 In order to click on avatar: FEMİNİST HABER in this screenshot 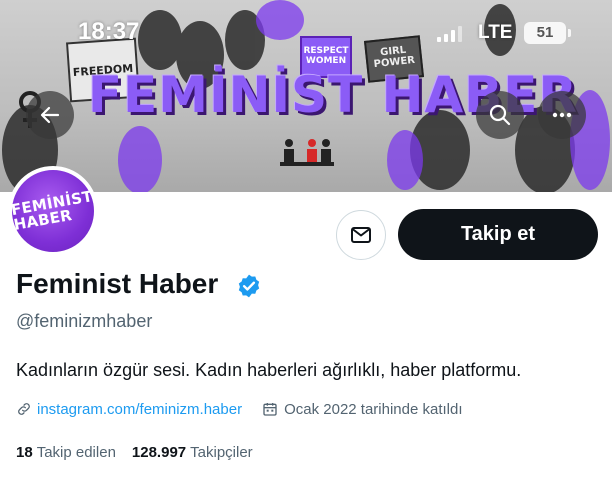, I will do `click(53, 211)`.